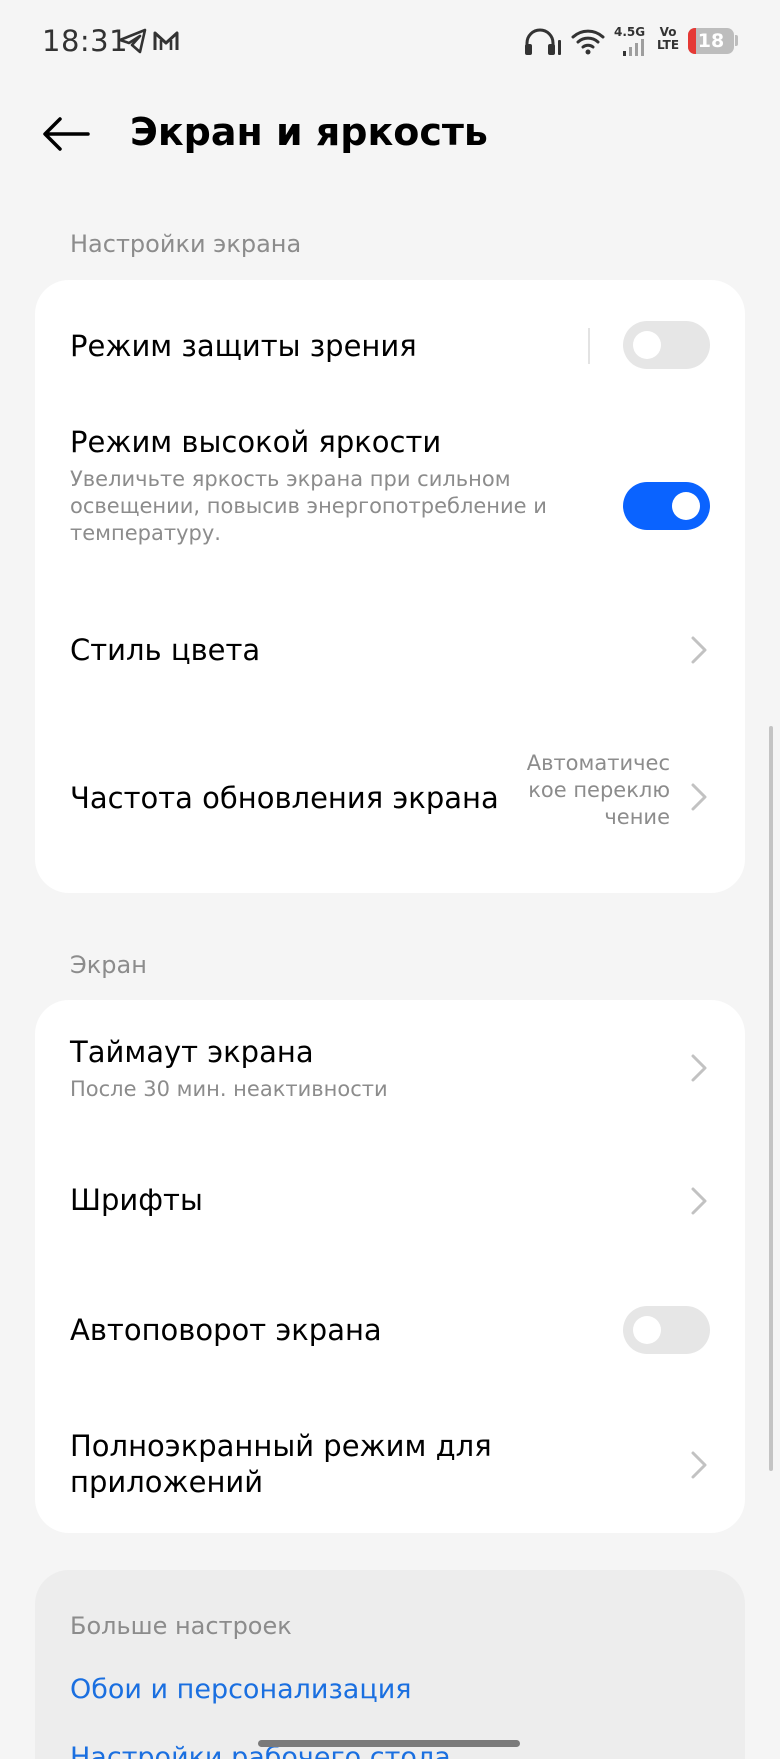 The width and height of the screenshot is (780, 1759). I want to click on volte-indicator: Vo LTE, so click(668, 39).